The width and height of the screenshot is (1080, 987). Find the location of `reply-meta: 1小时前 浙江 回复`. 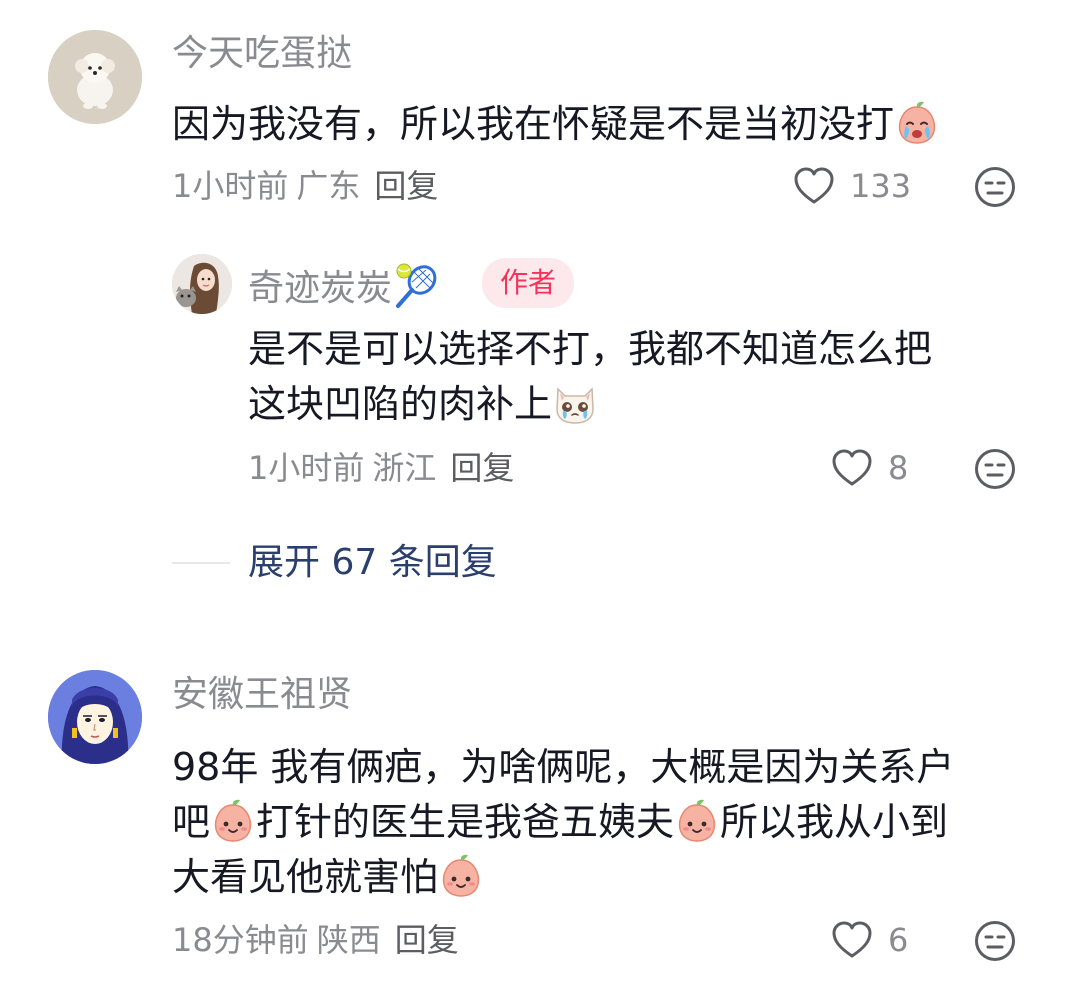

reply-meta: 1小时前 浙江 回复 is located at coordinates (381, 468).